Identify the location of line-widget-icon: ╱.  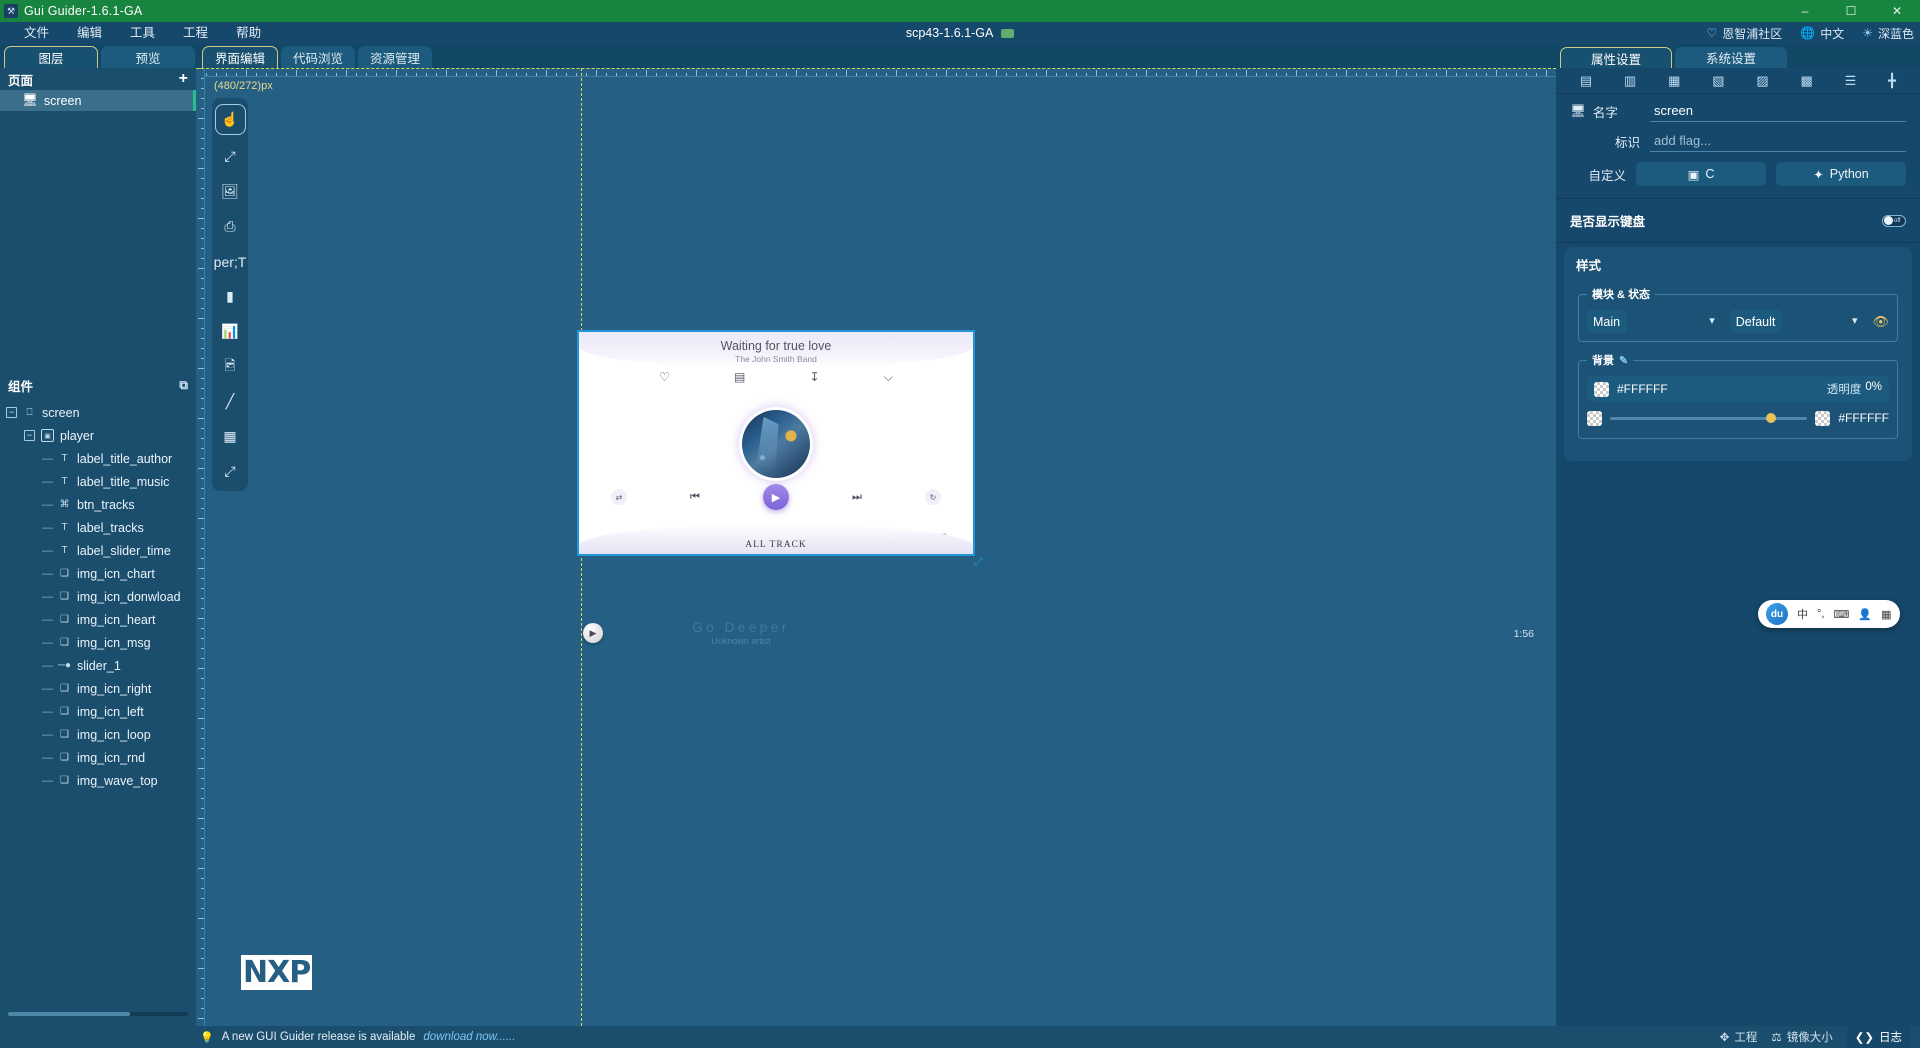
(230, 401).